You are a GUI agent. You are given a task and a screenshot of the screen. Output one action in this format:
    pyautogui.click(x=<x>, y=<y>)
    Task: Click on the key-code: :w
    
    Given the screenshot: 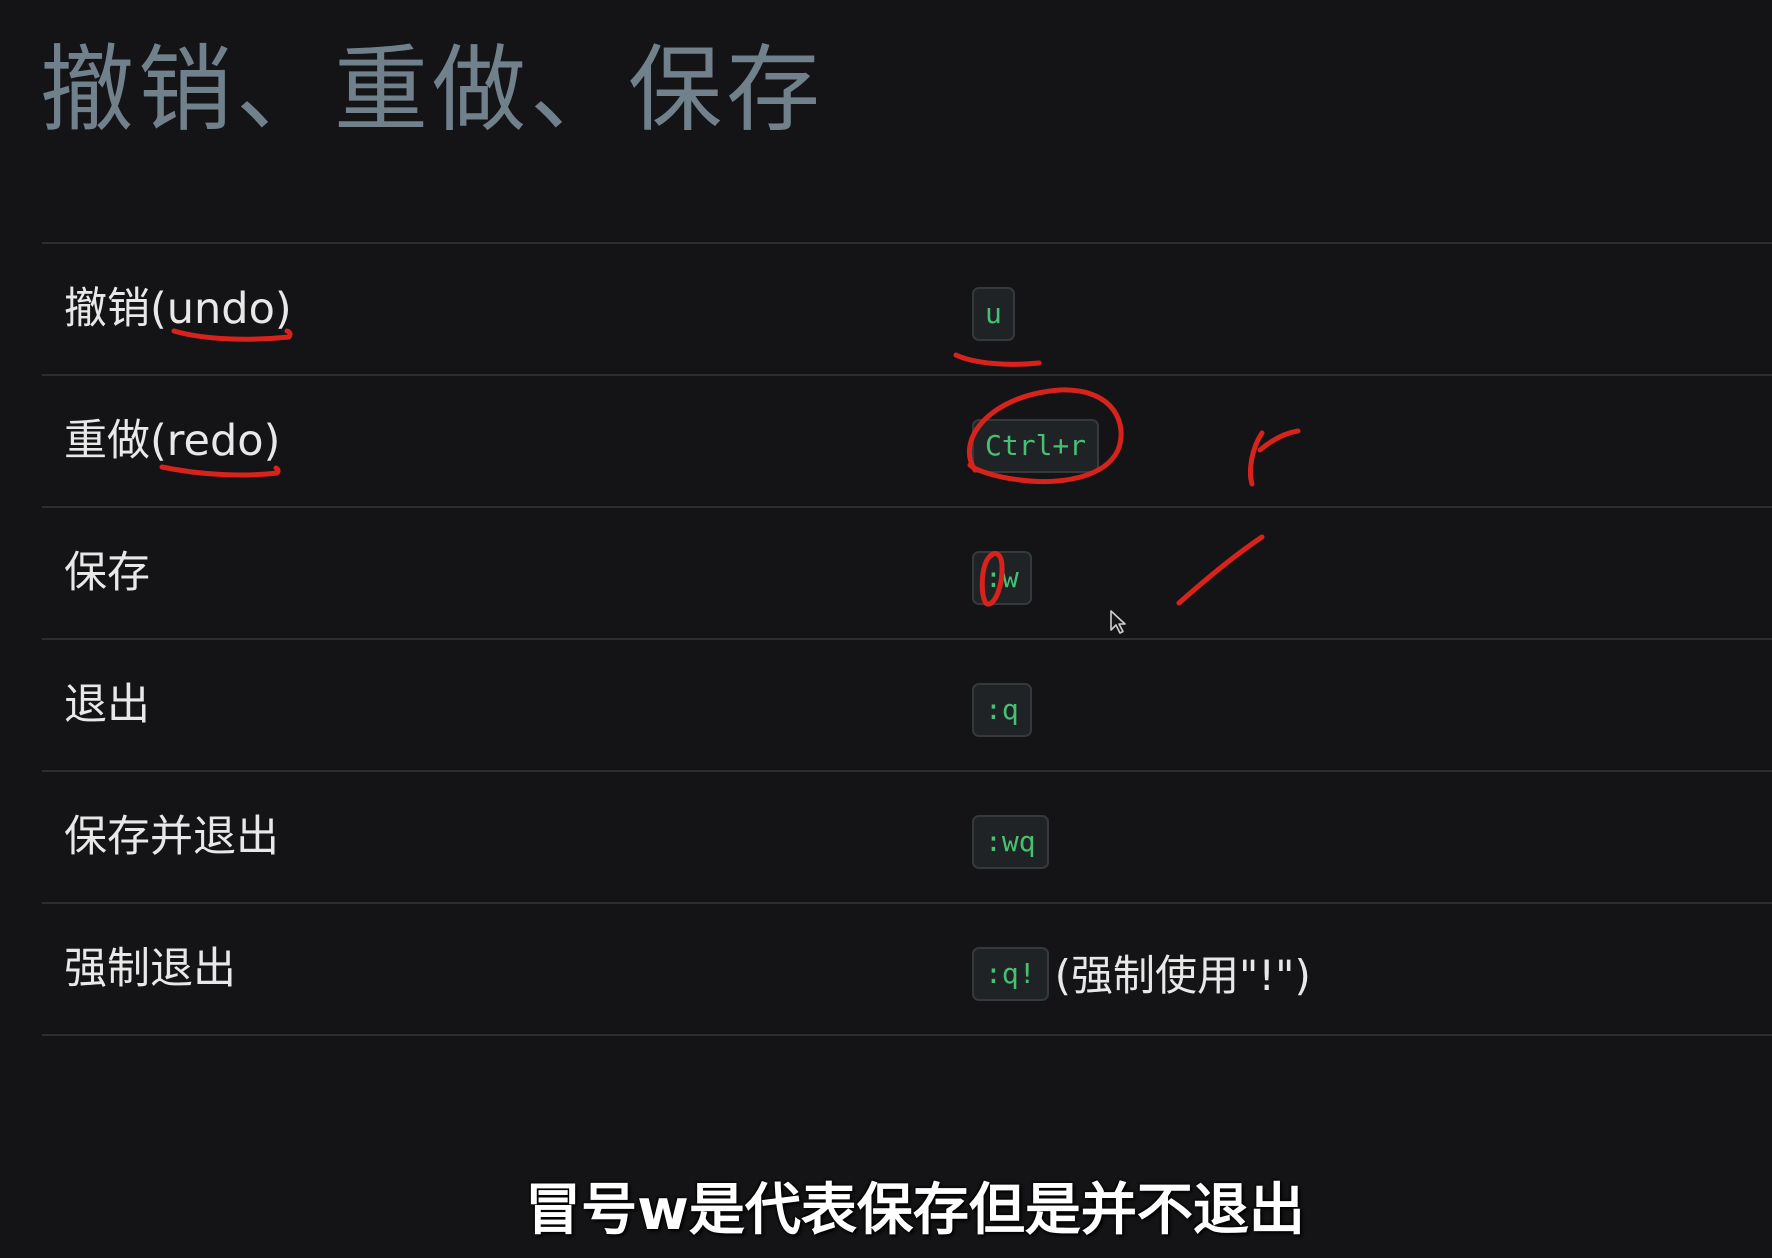 What is the action you would take?
    pyautogui.click(x=1002, y=578)
    